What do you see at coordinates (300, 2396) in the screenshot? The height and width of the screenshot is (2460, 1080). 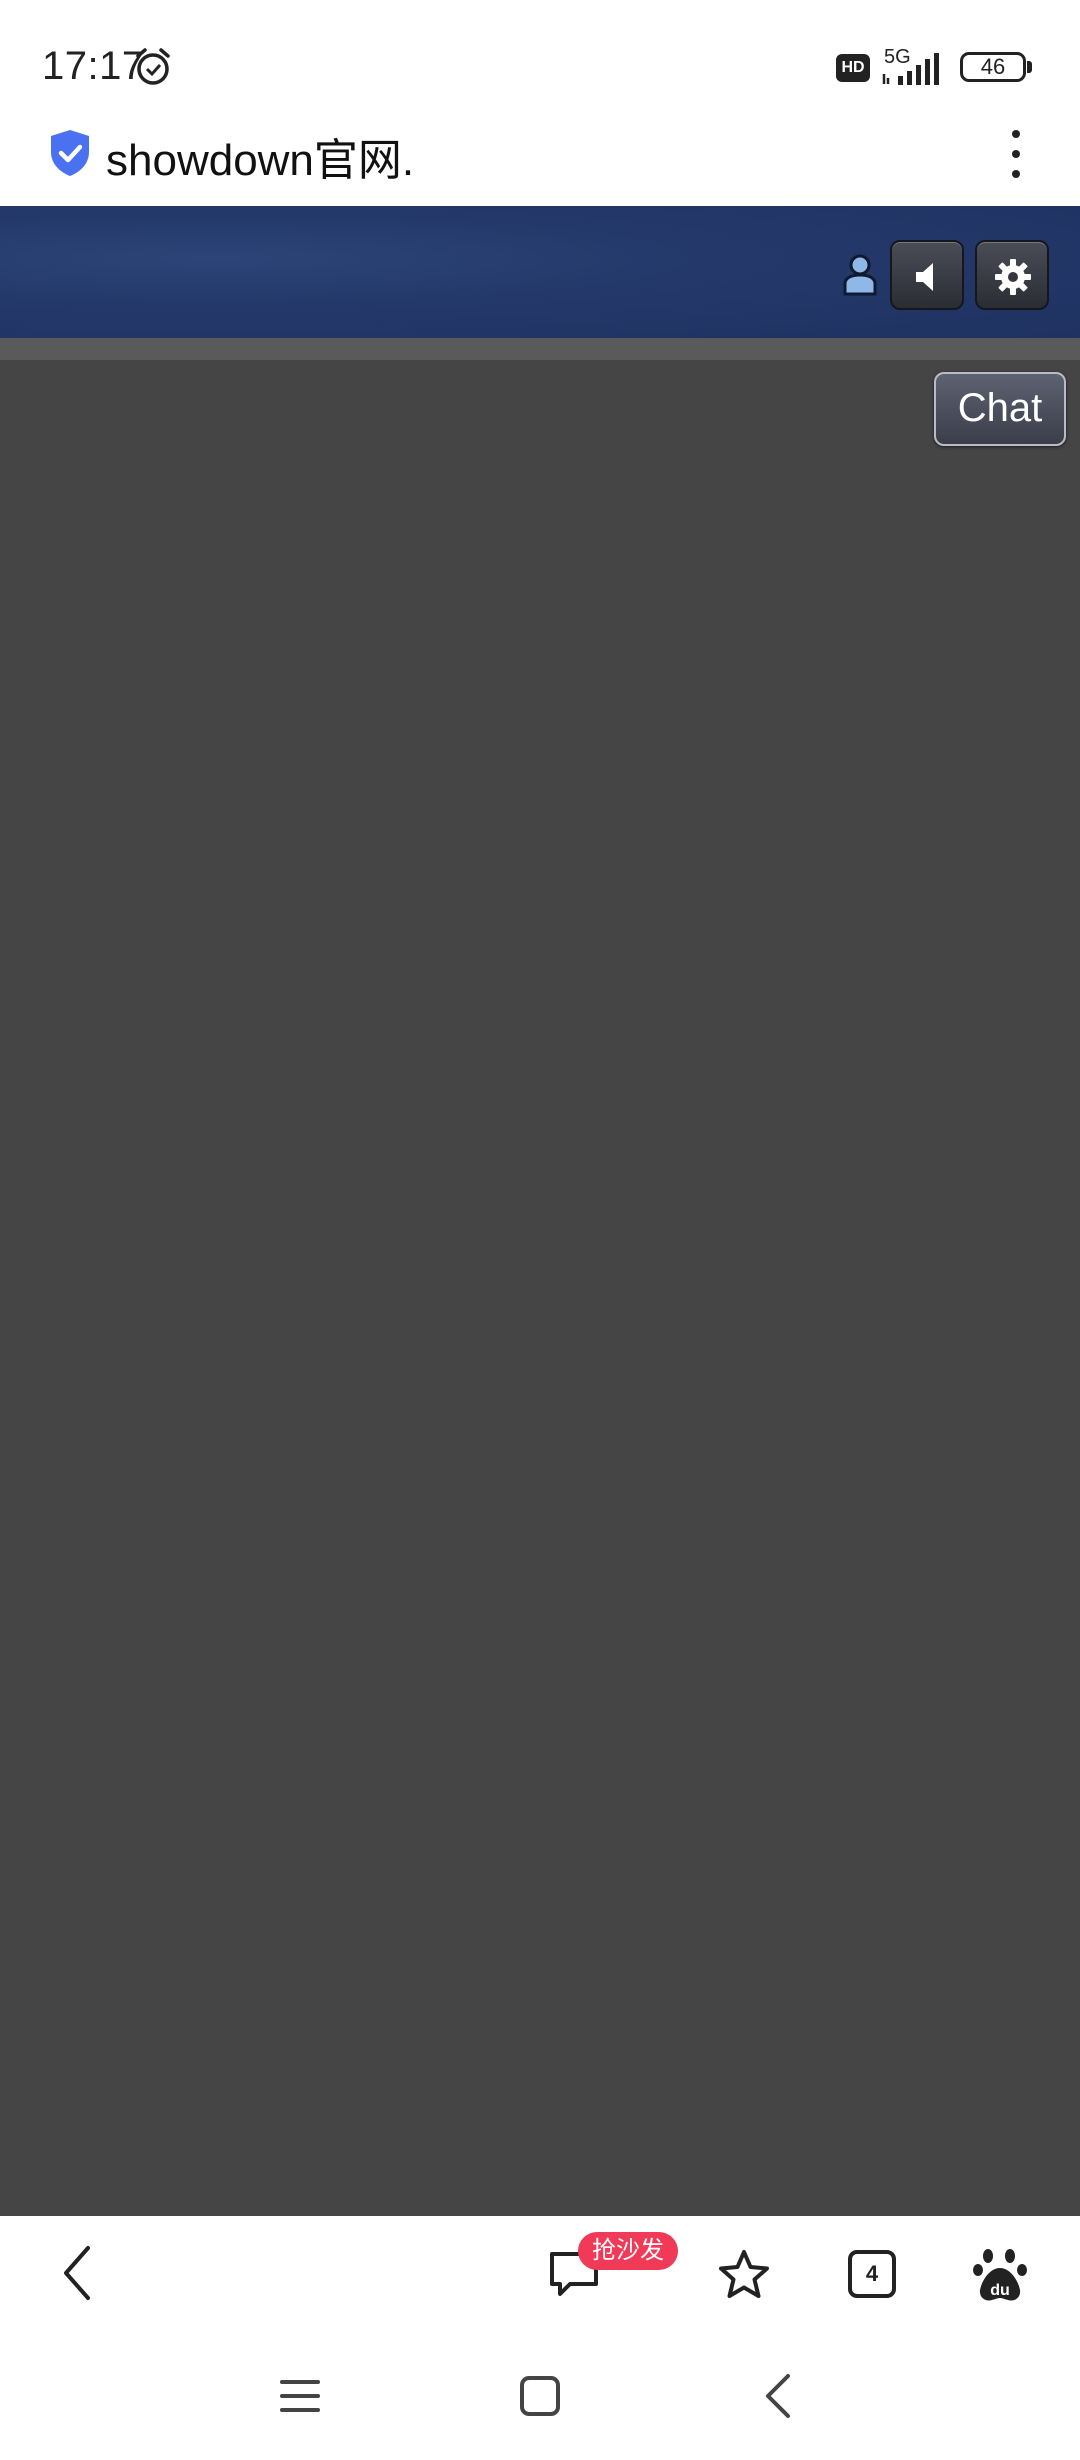 I see `recent-apps-icon` at bounding box center [300, 2396].